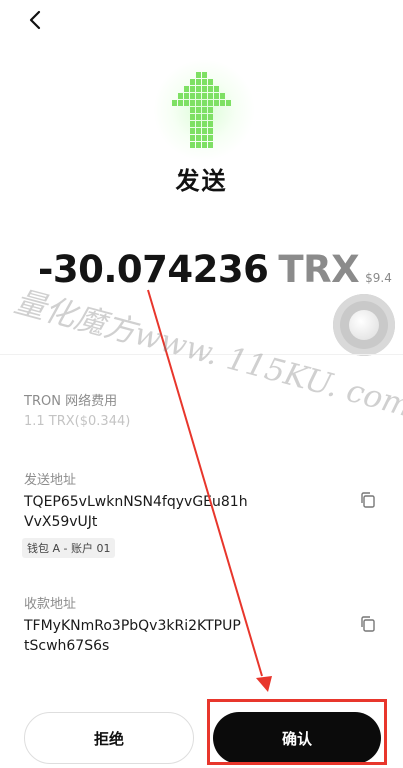 This screenshot has height=768, width=403. I want to click on recipient-address-label: 收款地址, so click(50, 604).